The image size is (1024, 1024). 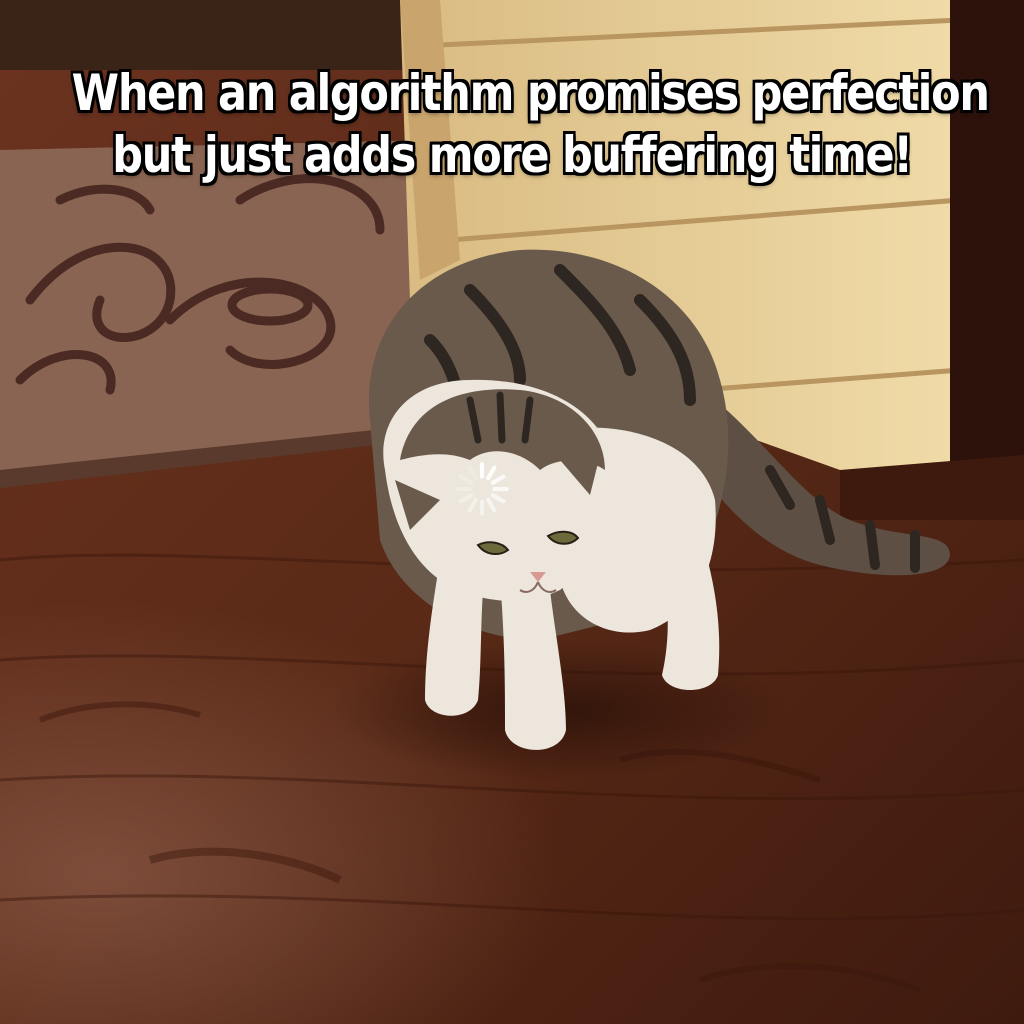 I want to click on rug, so click(x=215, y=310).